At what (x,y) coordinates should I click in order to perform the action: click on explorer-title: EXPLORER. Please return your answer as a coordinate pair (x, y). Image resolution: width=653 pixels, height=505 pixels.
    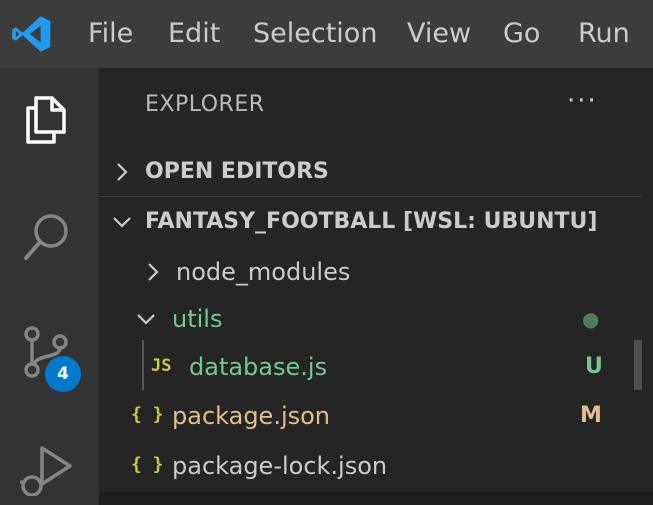
    Looking at the image, I should click on (205, 104).